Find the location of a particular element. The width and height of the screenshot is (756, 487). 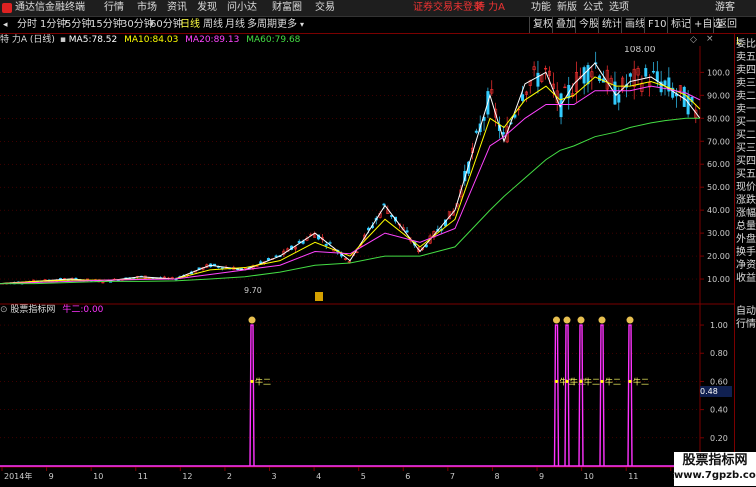

price-tick-label: 10.00 is located at coordinates (718, 279).